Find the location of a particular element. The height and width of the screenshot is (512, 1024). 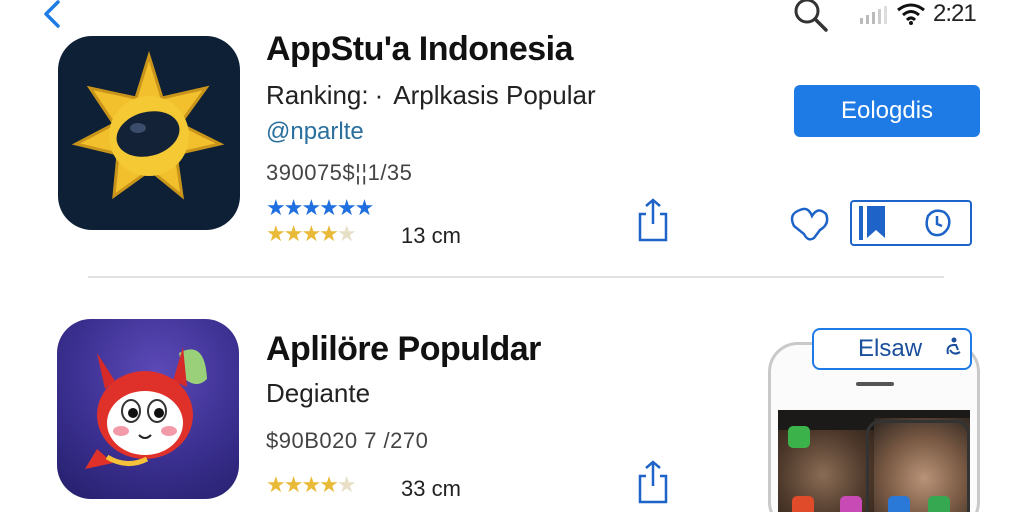

app-size: 33 cm is located at coordinates (431, 488).